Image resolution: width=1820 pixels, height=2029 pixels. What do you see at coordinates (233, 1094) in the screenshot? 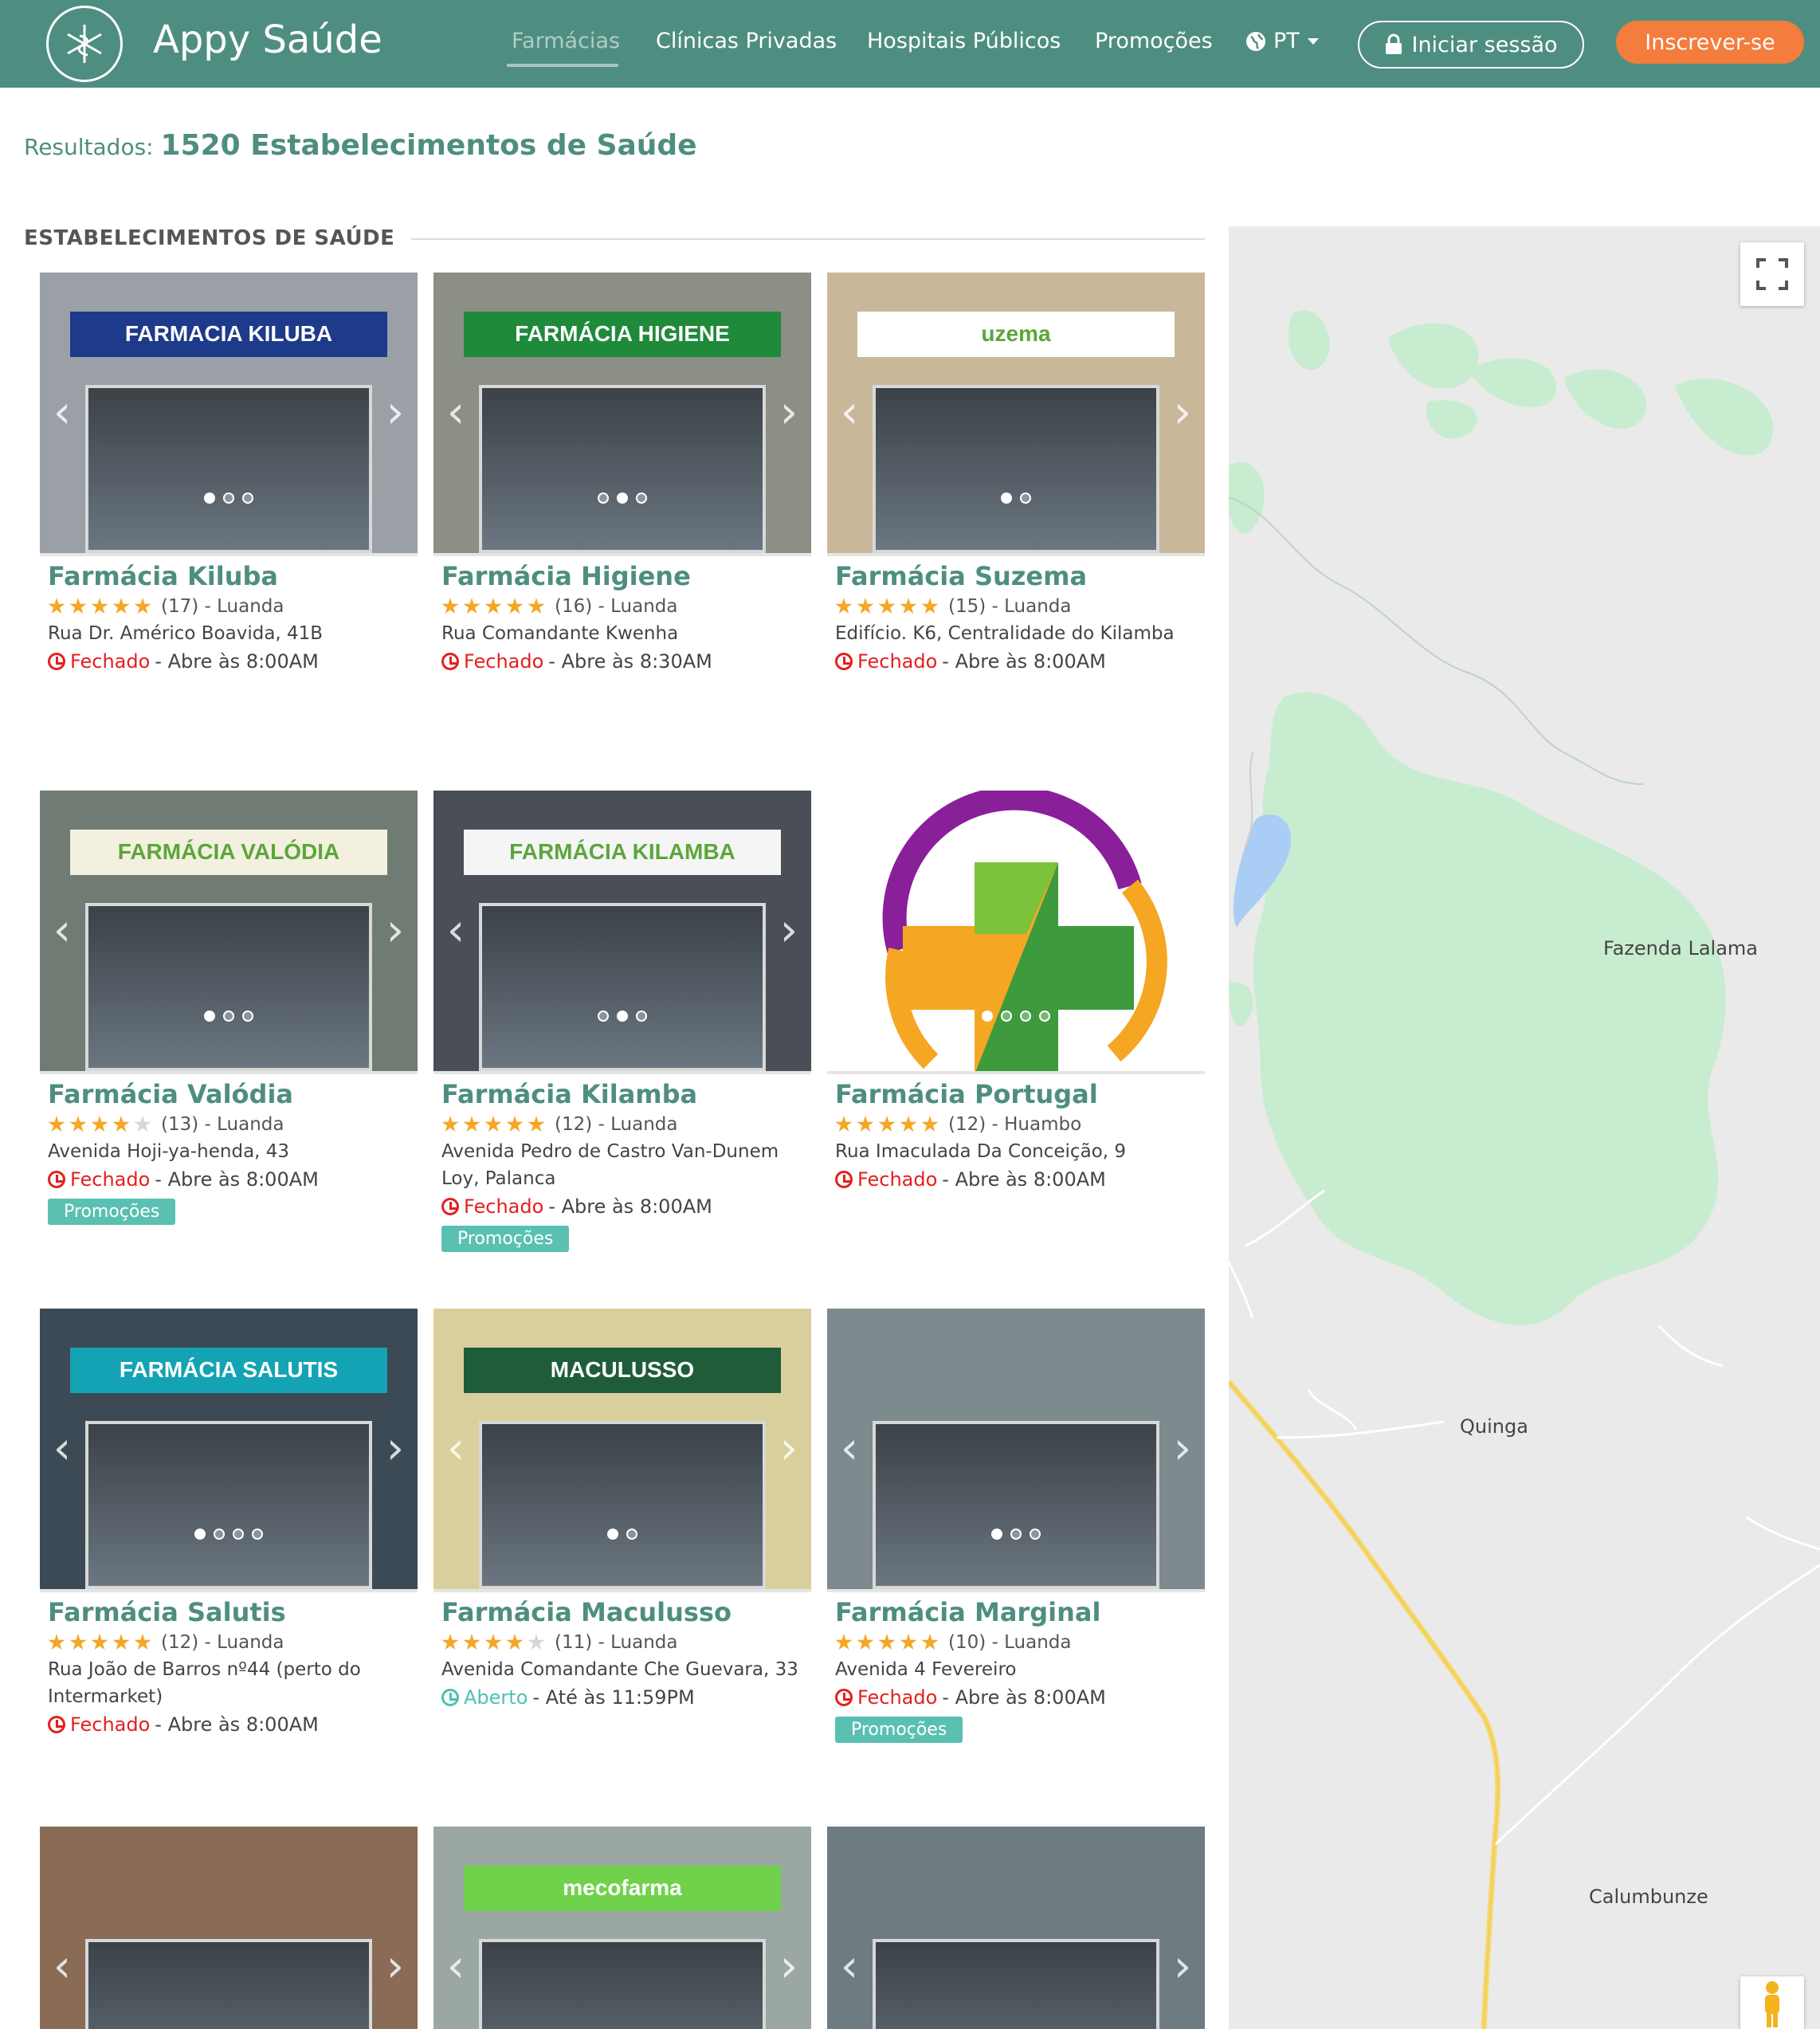
I see `establishment-name: Farmácia Valódia` at bounding box center [233, 1094].